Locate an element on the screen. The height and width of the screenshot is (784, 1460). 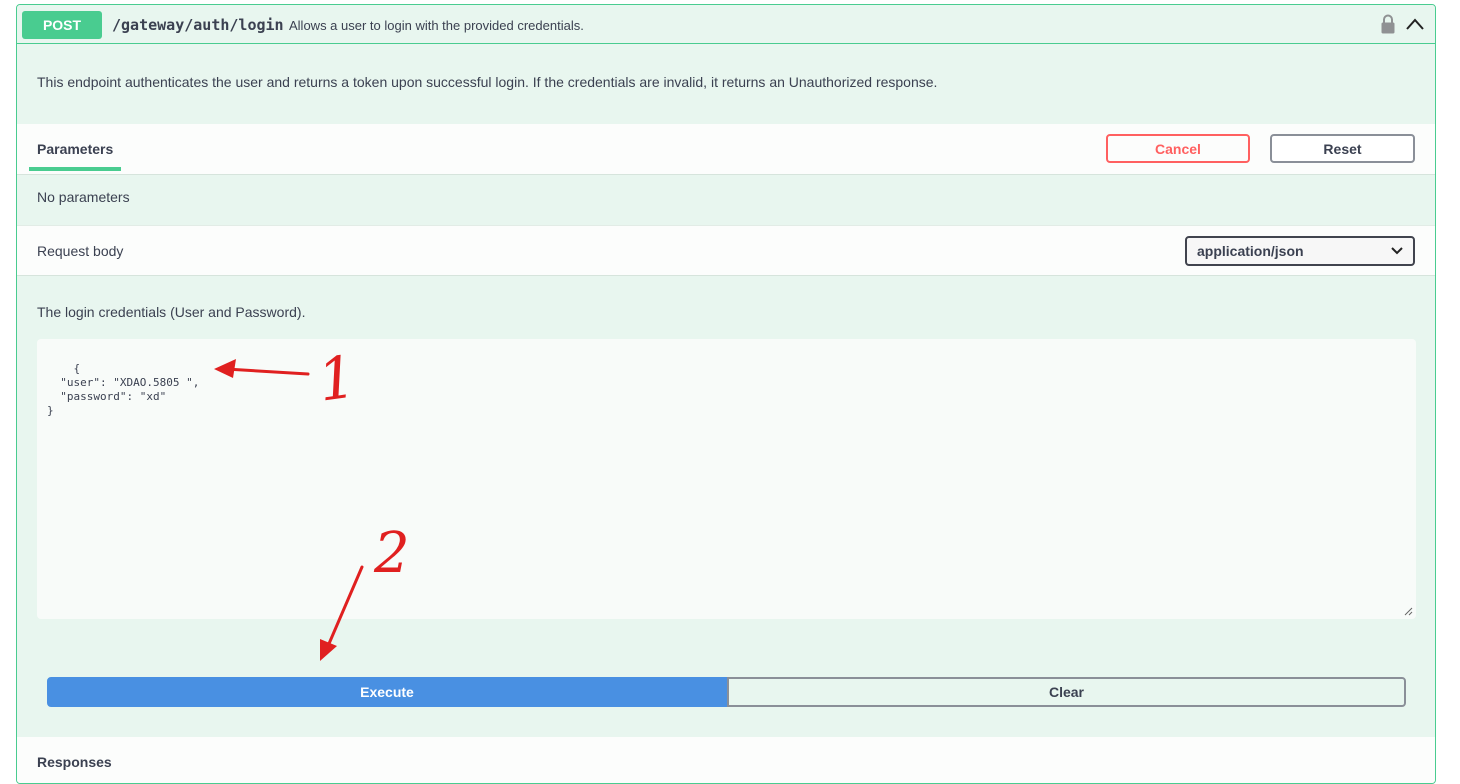
clear-button: Clear is located at coordinates (1066, 692).